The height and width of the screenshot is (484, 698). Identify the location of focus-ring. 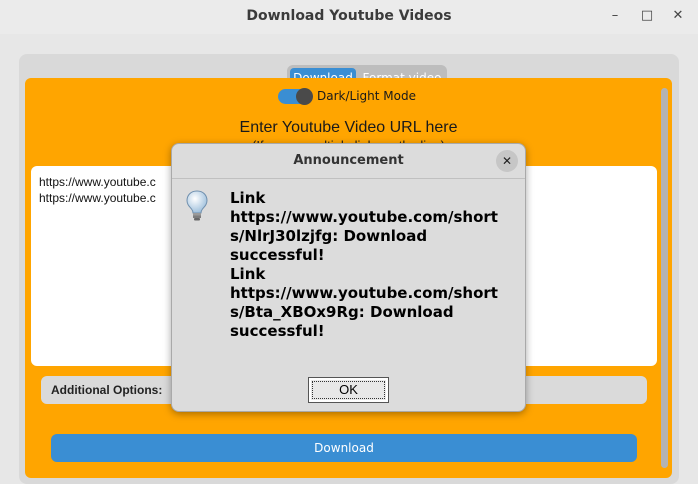
(348, 390).